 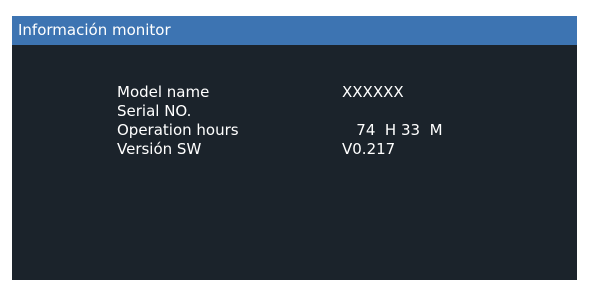 I want to click on serial-no-label: Serial NO., so click(x=154, y=111).